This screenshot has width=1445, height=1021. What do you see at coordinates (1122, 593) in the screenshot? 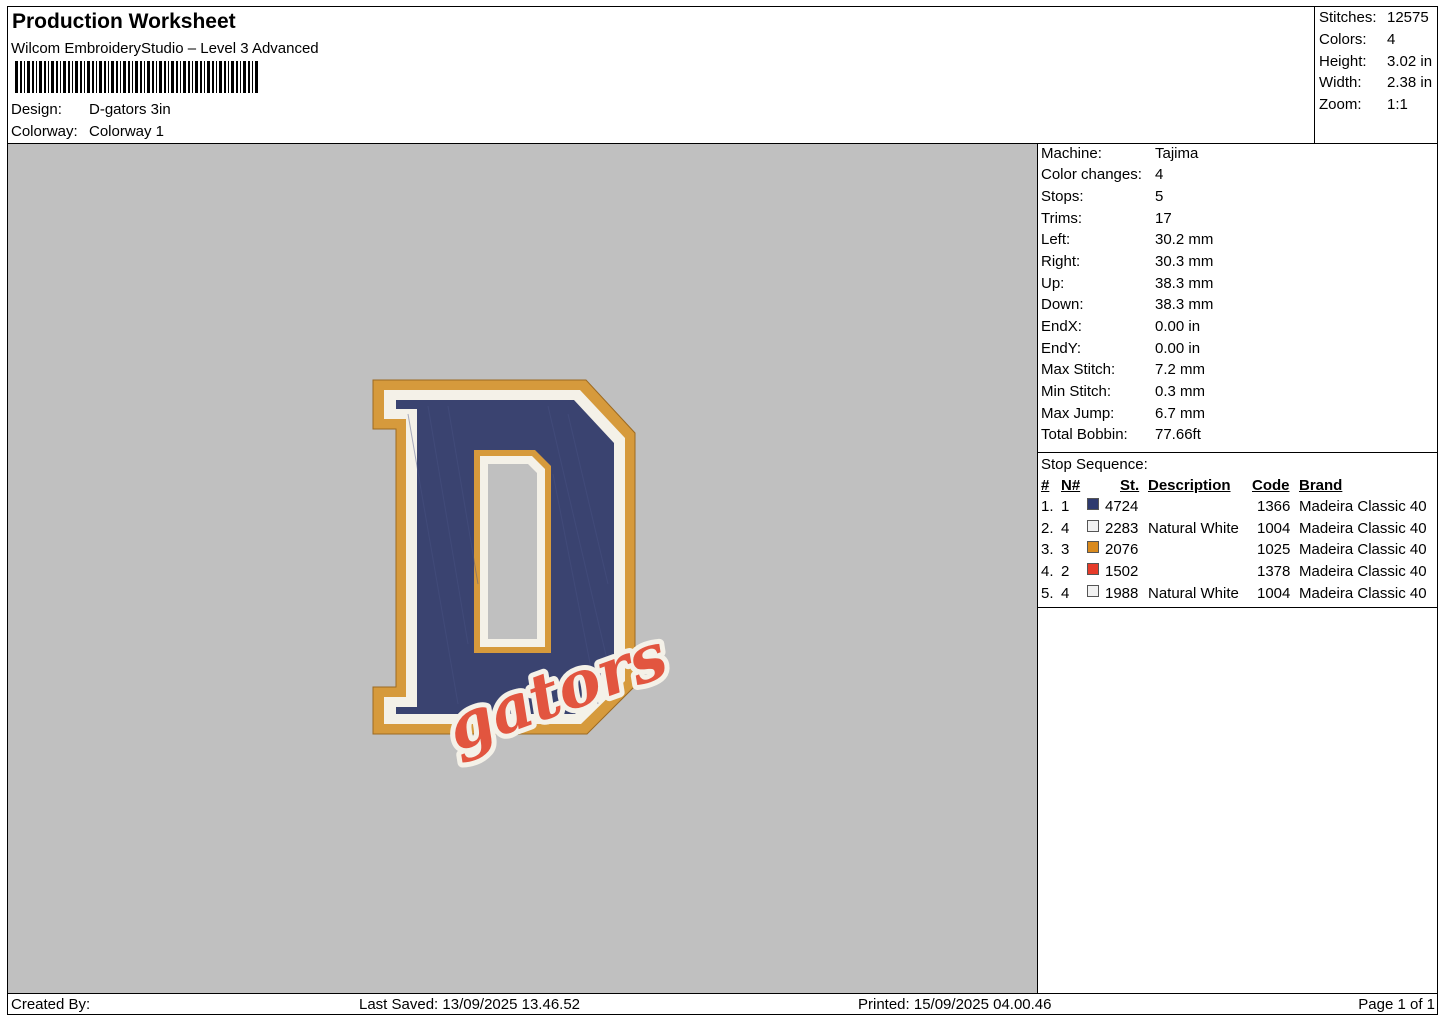
I see `cell-stitches: 1988` at bounding box center [1122, 593].